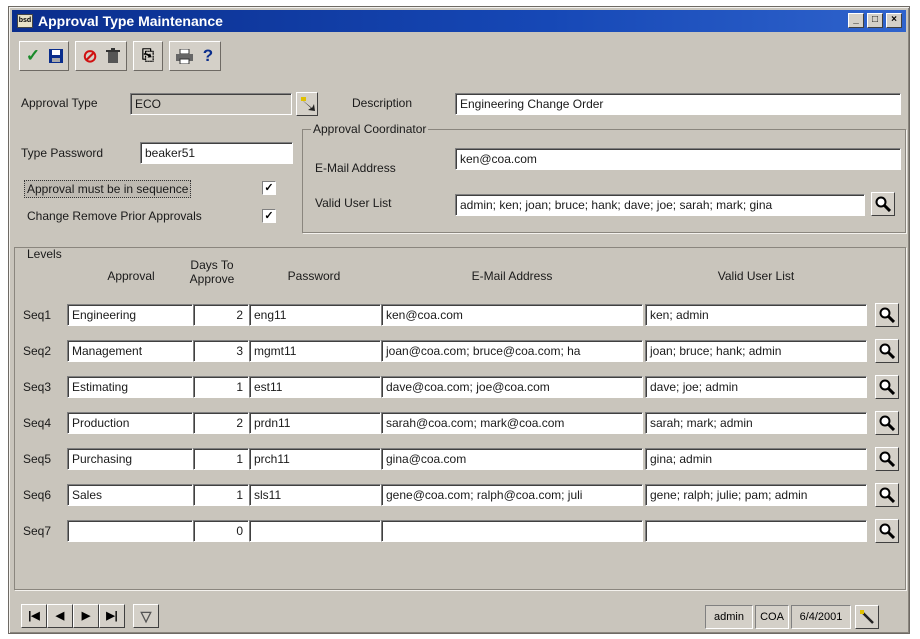  I want to click on close-button: ×, so click(894, 20).